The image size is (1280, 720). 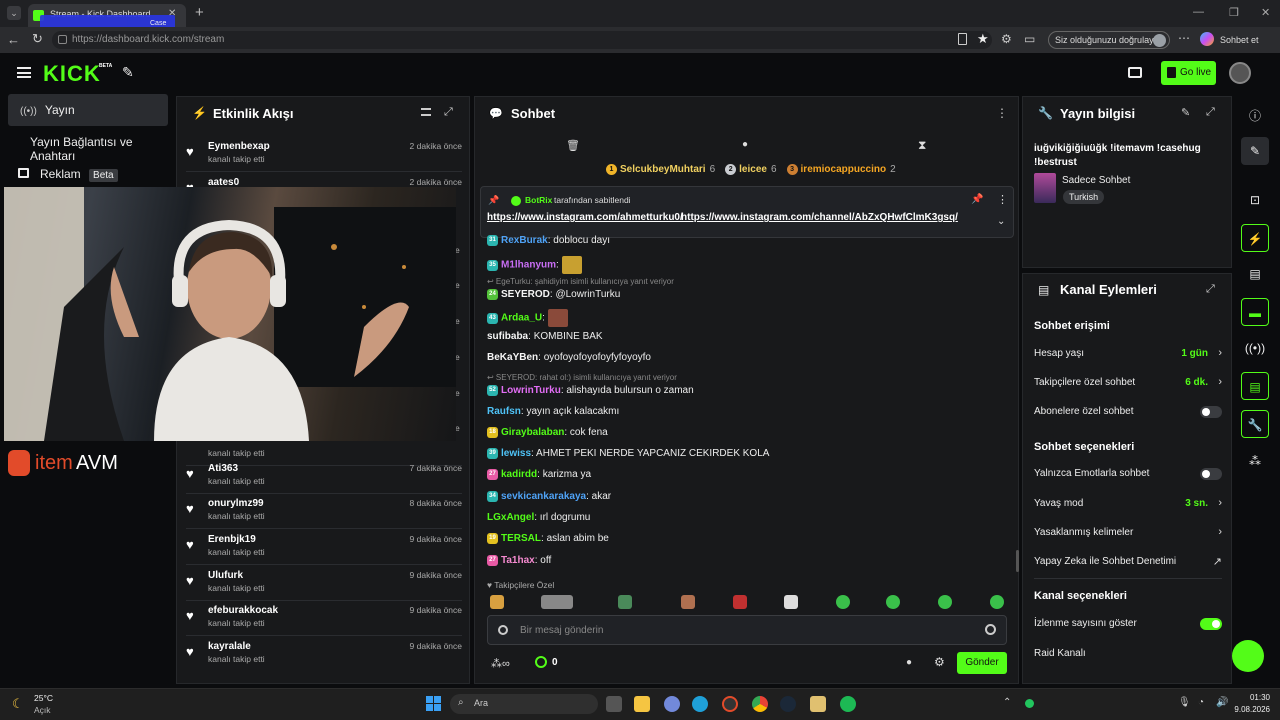 I want to click on chat-message: Raufsn: yayın açık kalacakmı, so click(x=553, y=411).